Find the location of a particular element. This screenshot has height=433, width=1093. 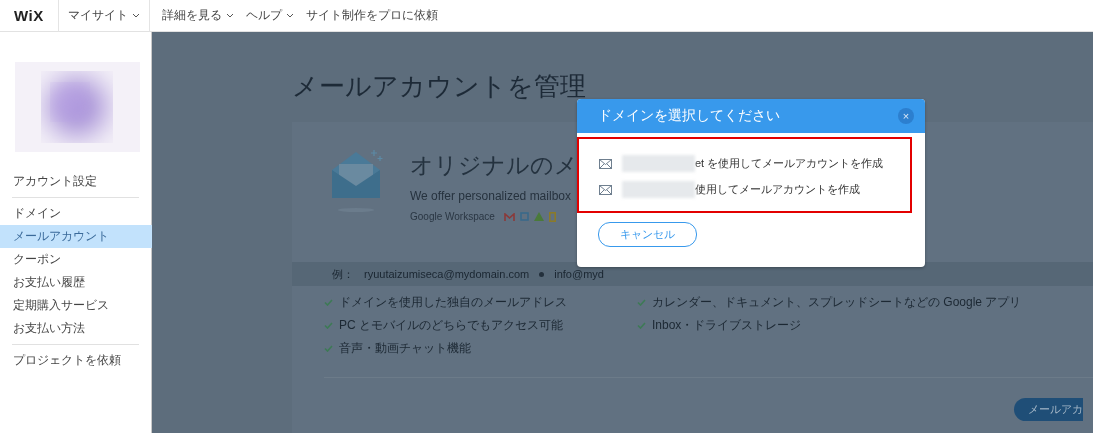

close-button: × is located at coordinates (906, 116).